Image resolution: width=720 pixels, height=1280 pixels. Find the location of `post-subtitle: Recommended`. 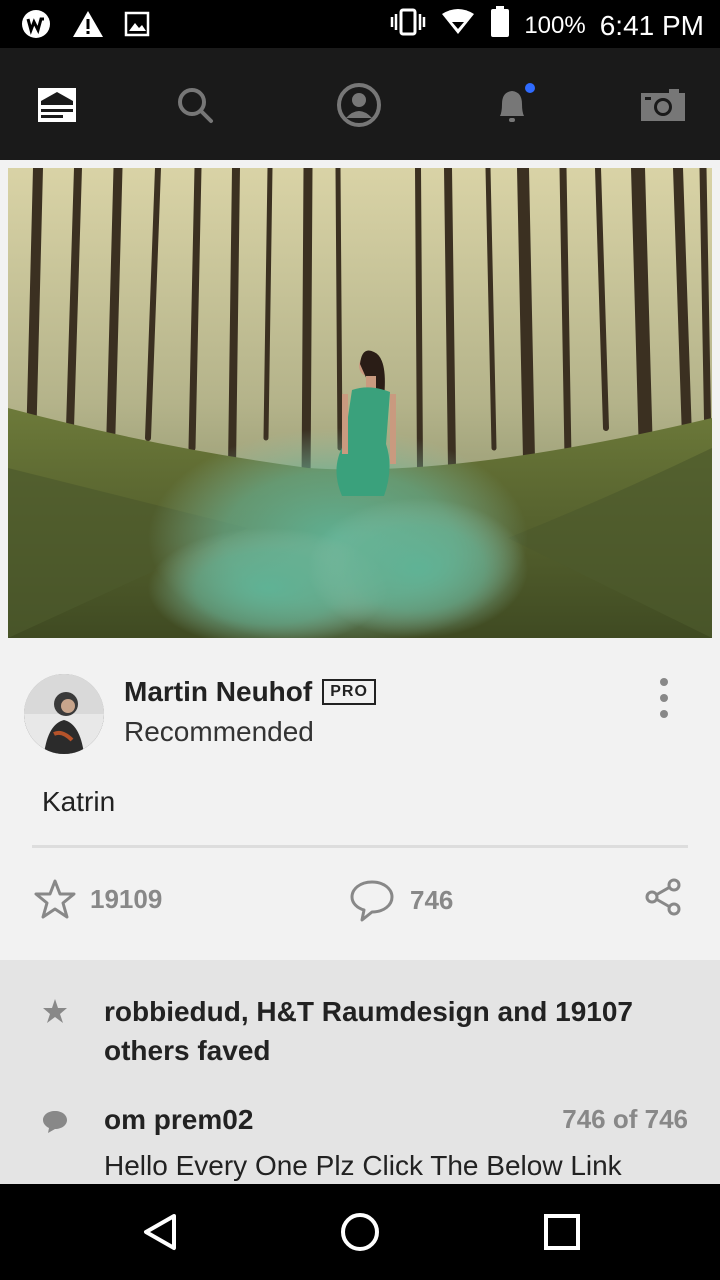

post-subtitle: Recommended is located at coordinates (219, 731).